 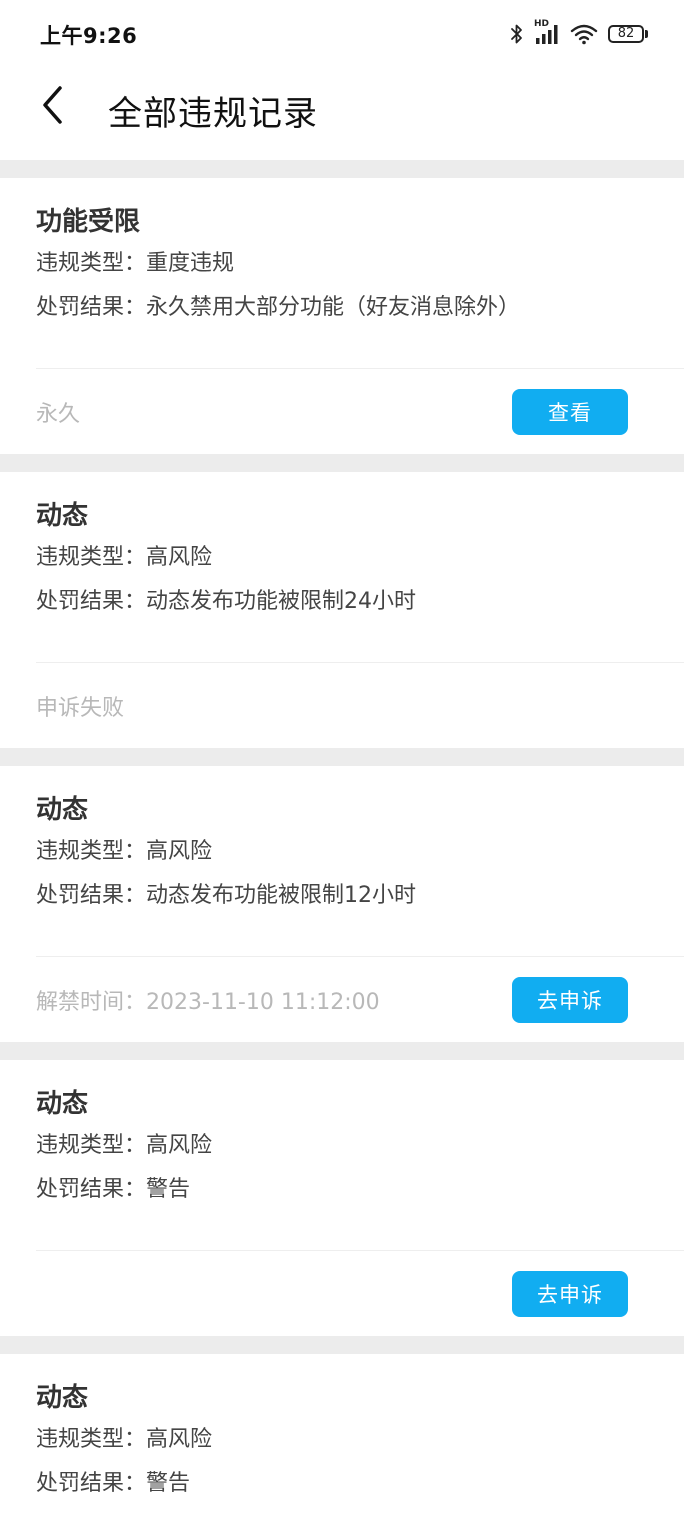 What do you see at coordinates (517, 34) in the screenshot?
I see `bluetooth-icon` at bounding box center [517, 34].